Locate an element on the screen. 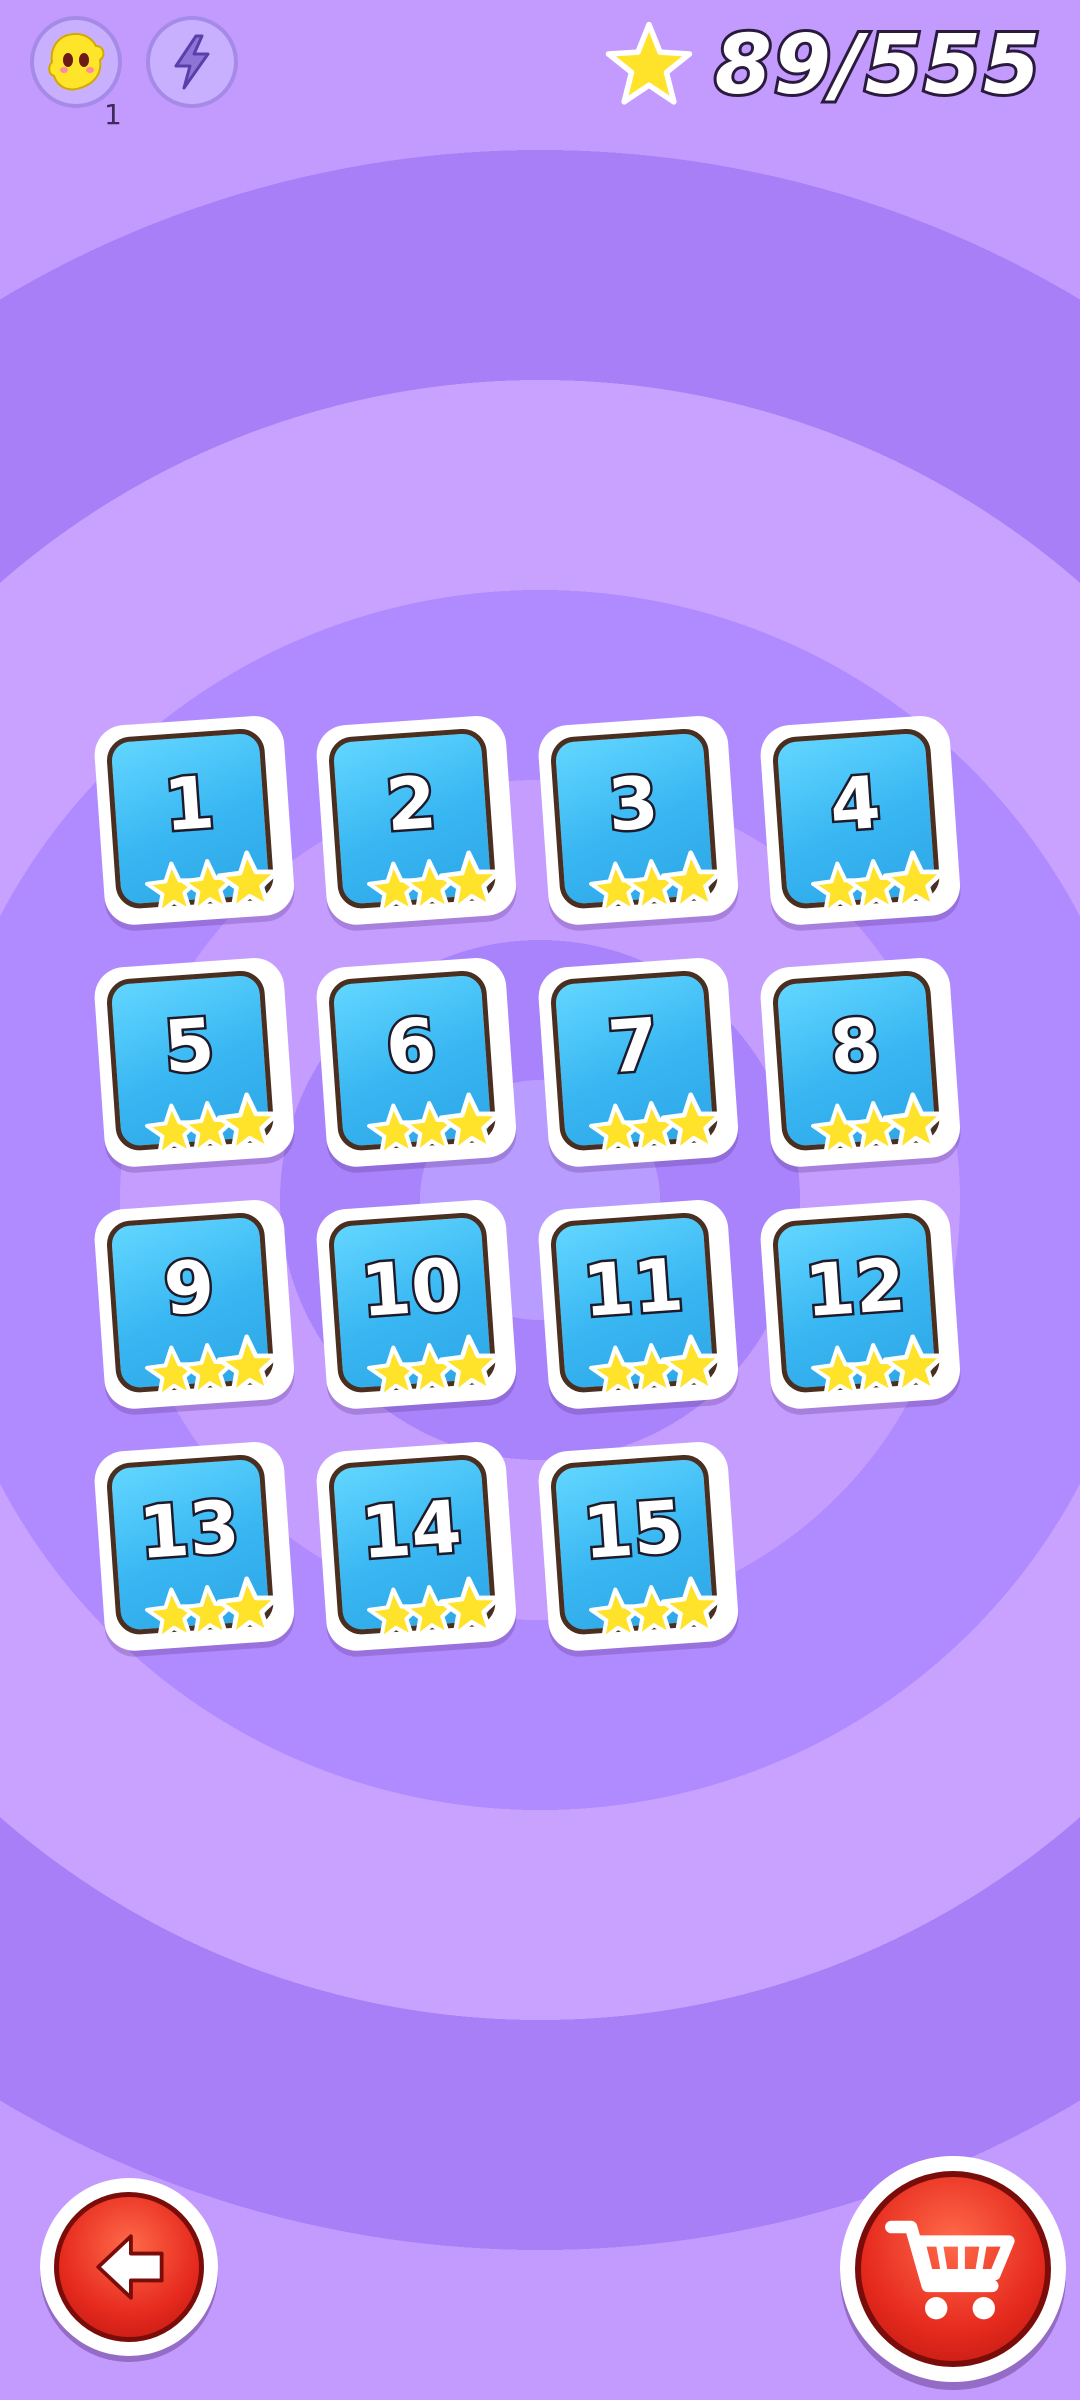 This screenshot has width=1080, height=2400. level-card-1: 1 is located at coordinates (200, 829).